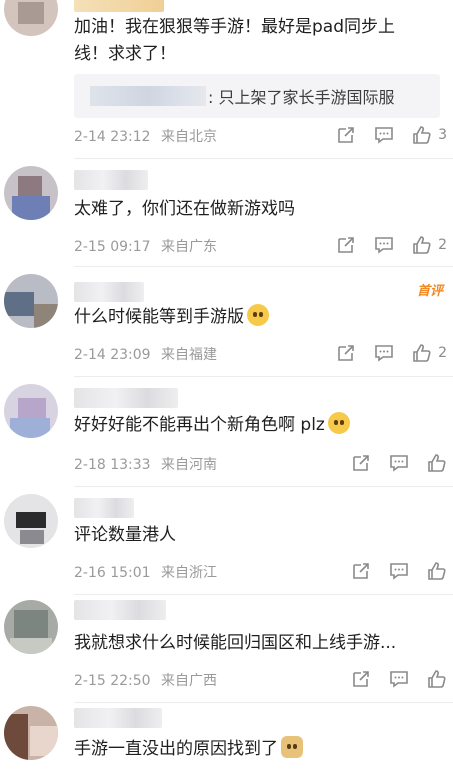  Describe the element at coordinates (189, 247) in the screenshot. I see `comment-location: 来自广东` at that location.